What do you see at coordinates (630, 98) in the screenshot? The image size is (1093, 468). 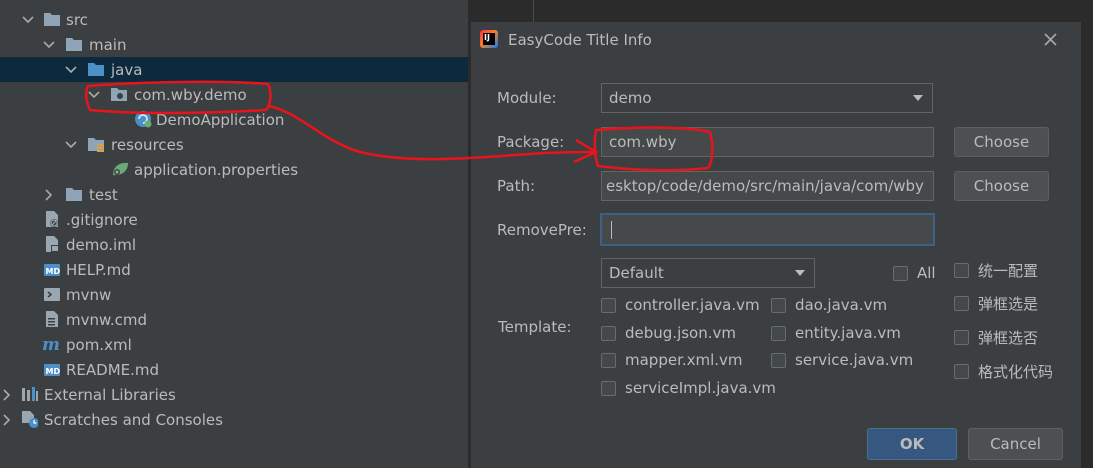 I see `module-select-value: demo` at bounding box center [630, 98].